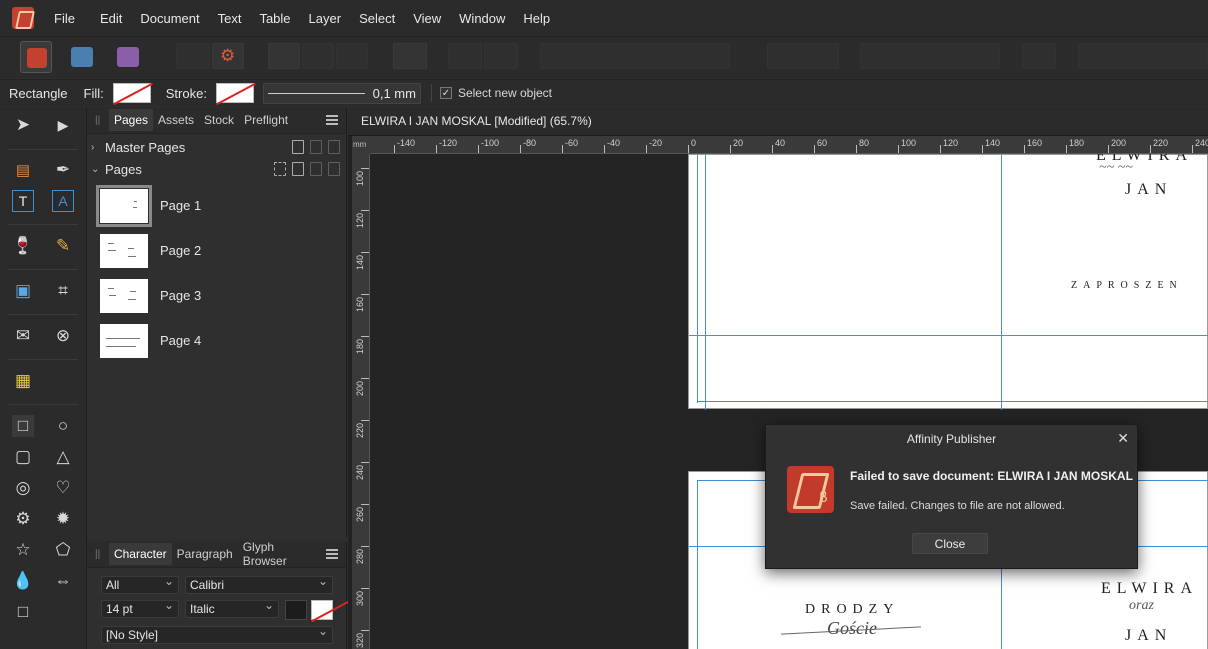  What do you see at coordinates (140, 554) in the screenshot?
I see `tab-character: Character` at bounding box center [140, 554].